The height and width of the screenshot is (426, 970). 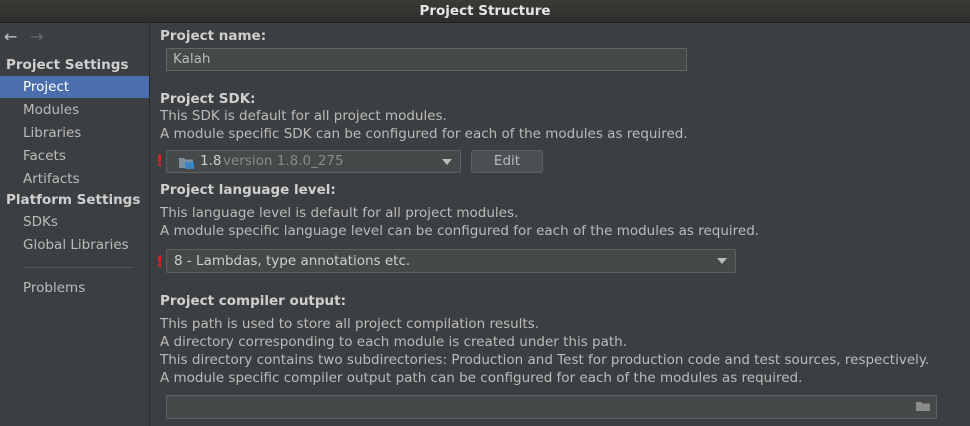 I want to click on project-name-input: Kalah, so click(x=426, y=59).